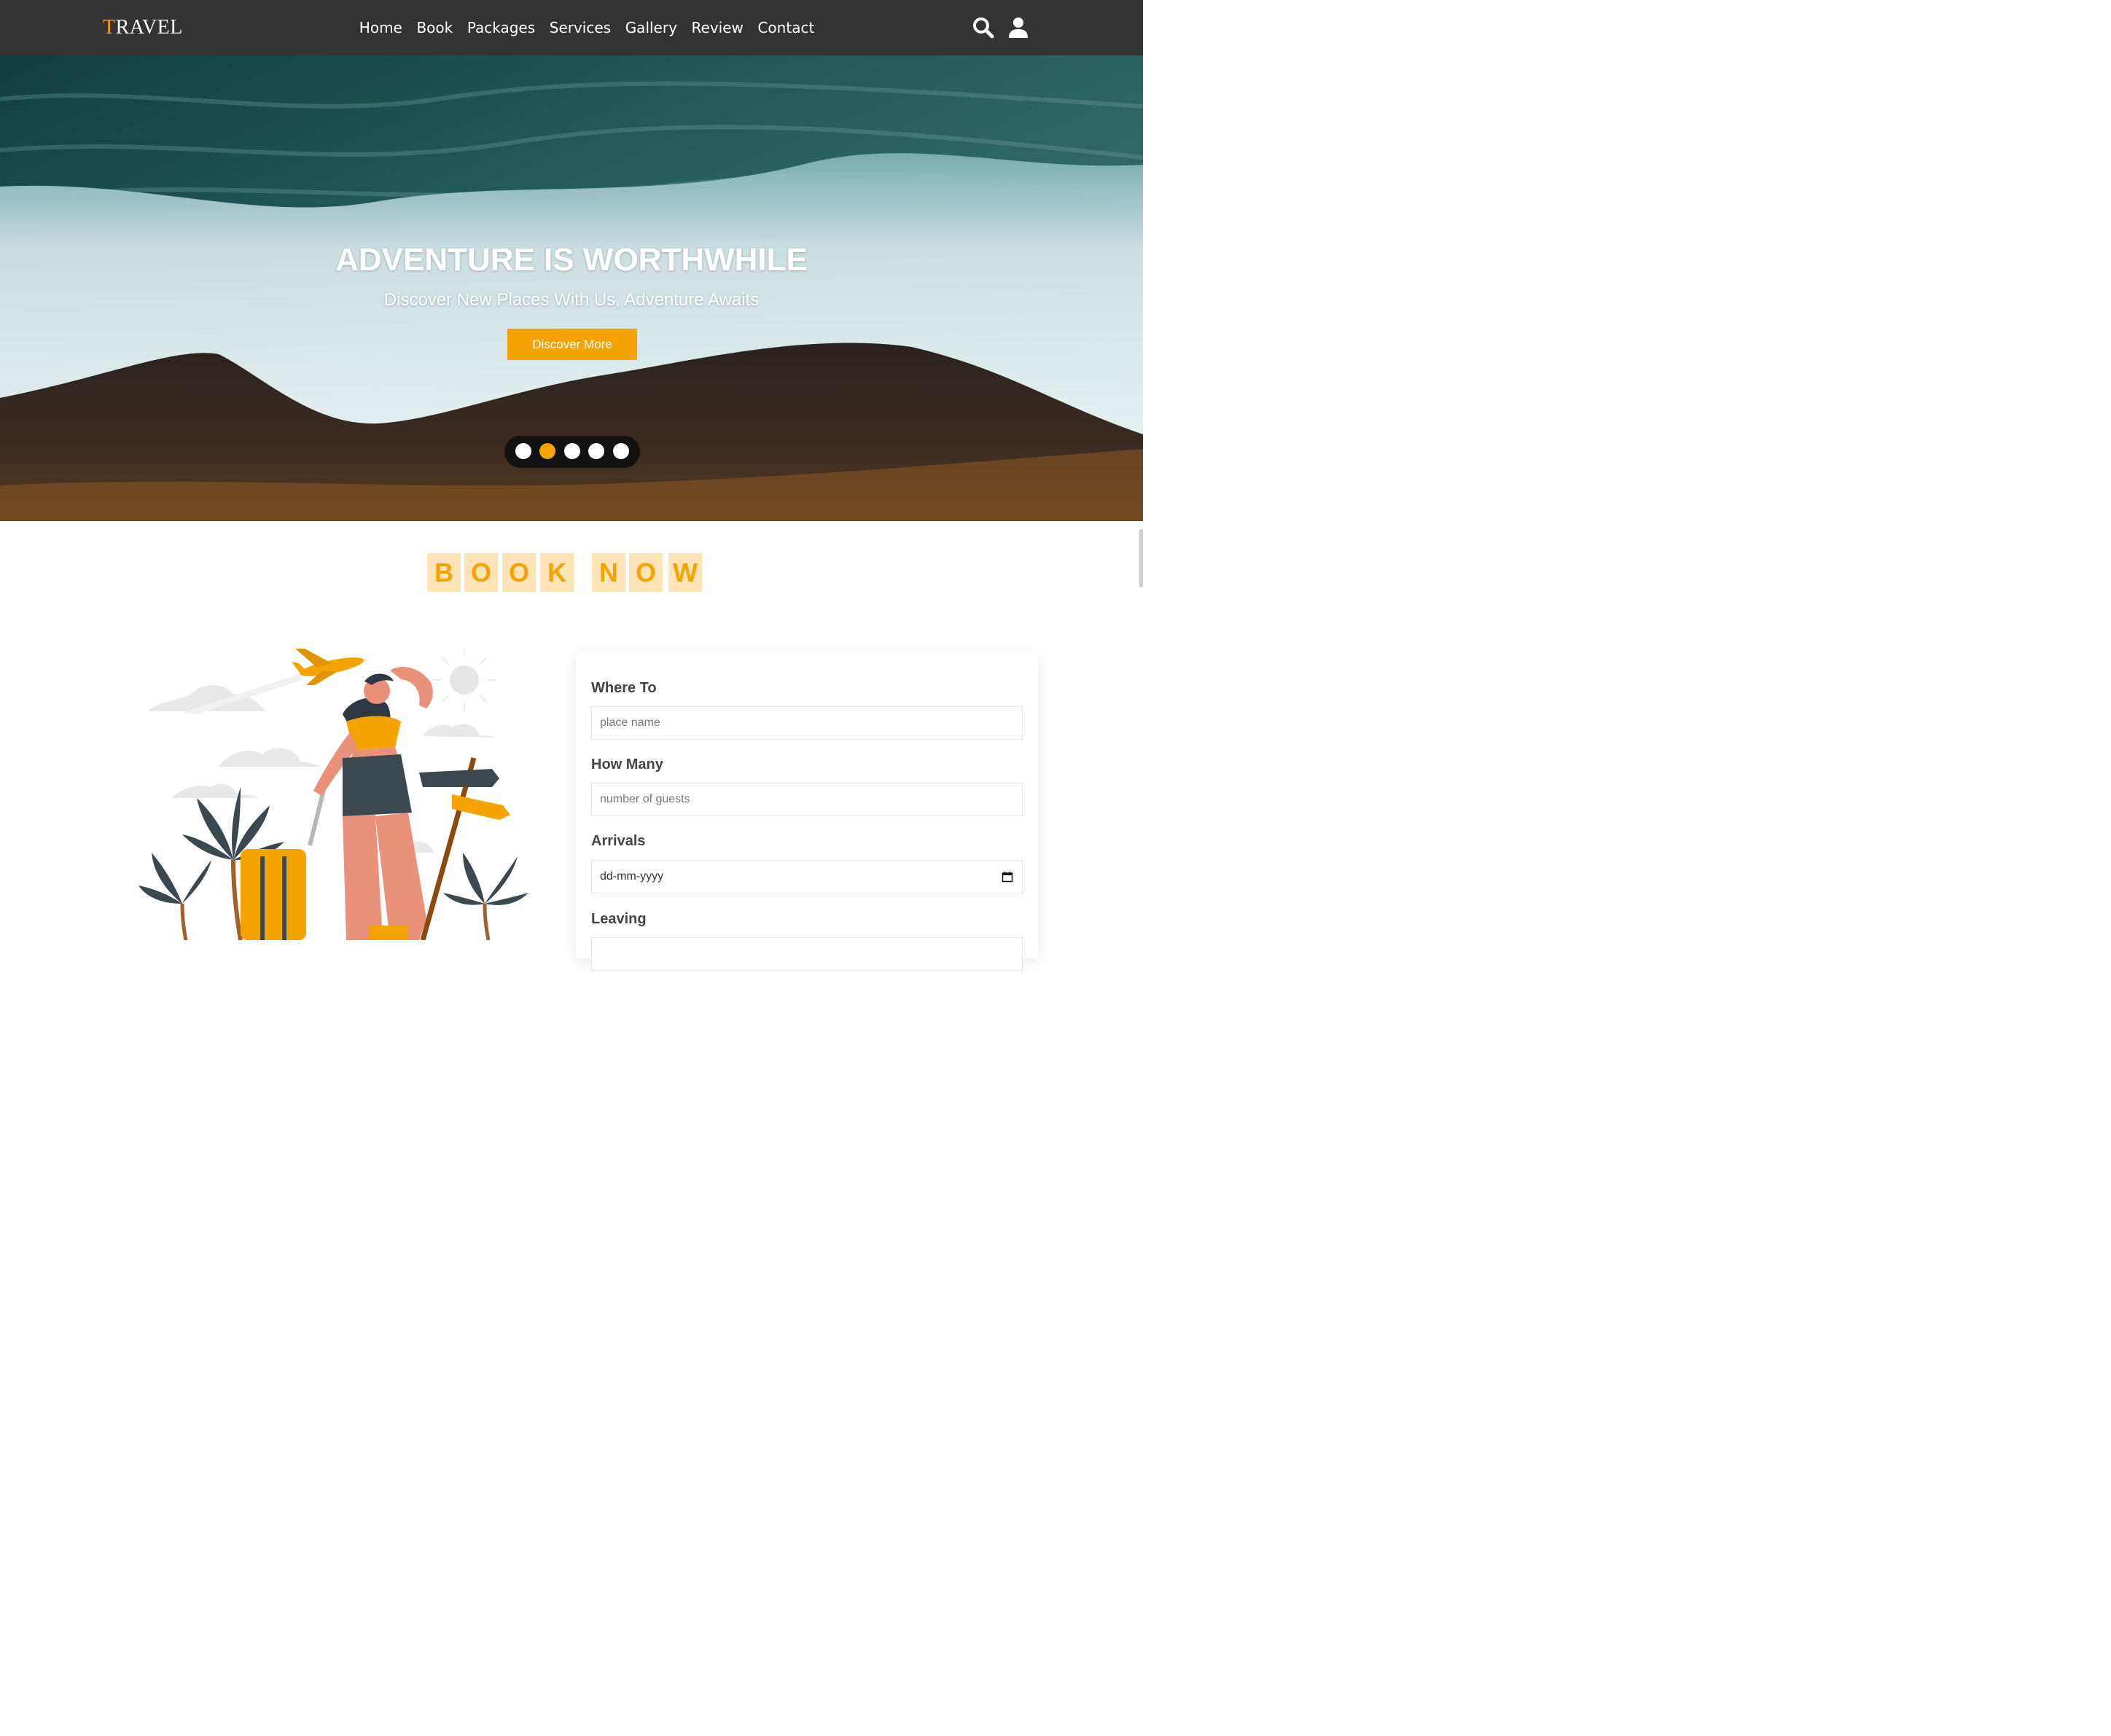  What do you see at coordinates (717, 28) in the screenshot?
I see `nav-review-link: Review` at bounding box center [717, 28].